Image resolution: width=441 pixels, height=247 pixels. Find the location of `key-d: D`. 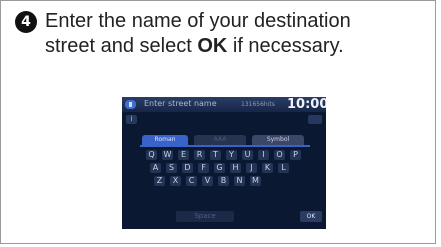

key-d: D is located at coordinates (187, 168).